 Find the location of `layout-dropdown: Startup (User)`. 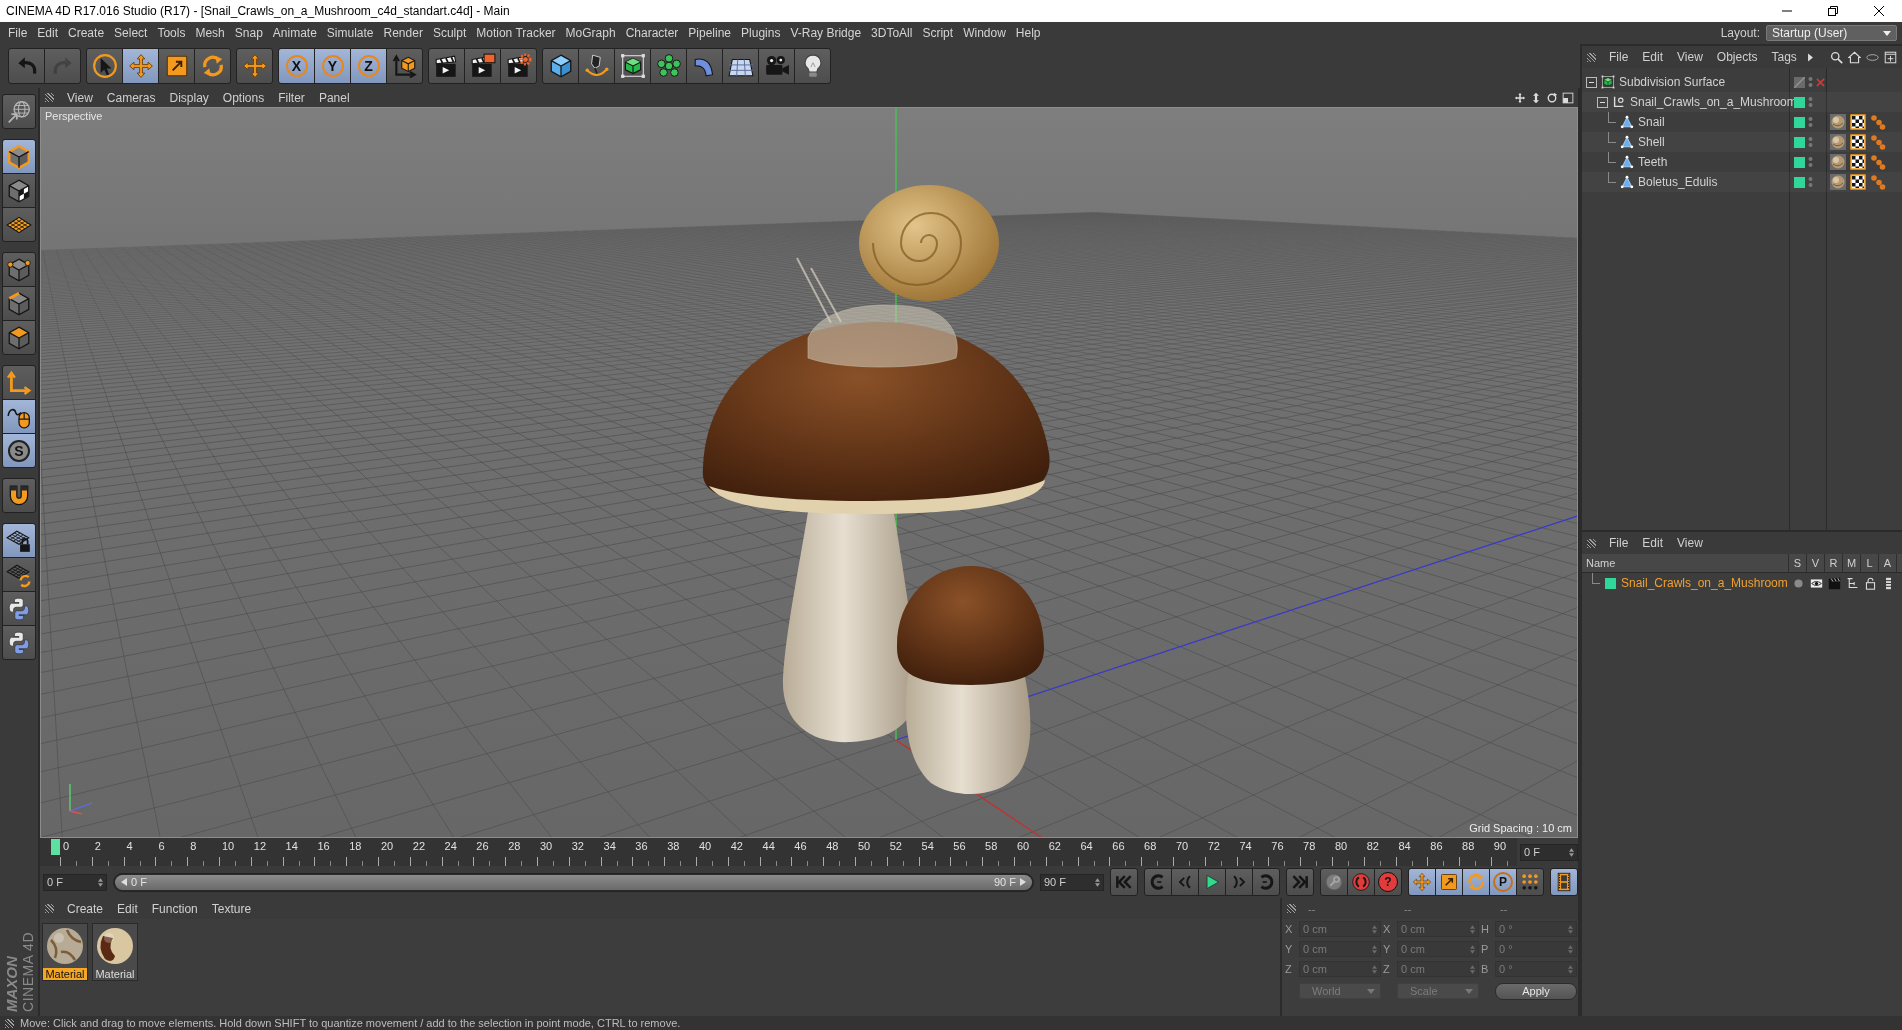

layout-dropdown: Startup (User) is located at coordinates (1831, 33).